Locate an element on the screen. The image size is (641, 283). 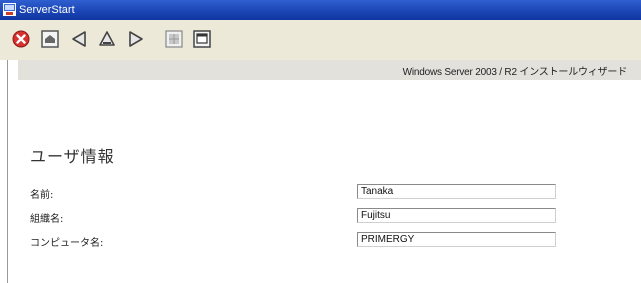
name-label: 名前: is located at coordinates (42, 195).